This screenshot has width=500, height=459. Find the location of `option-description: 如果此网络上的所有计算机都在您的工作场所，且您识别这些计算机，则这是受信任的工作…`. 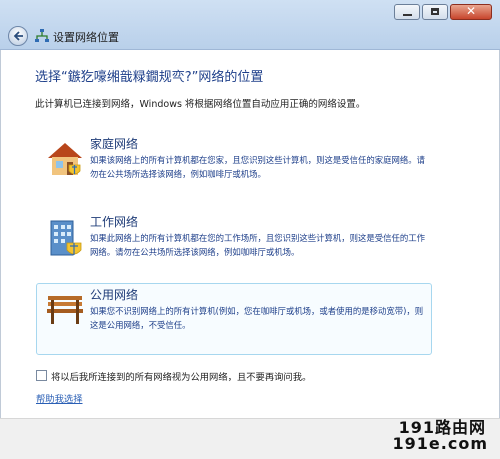

option-description: 如果此网络上的所有计算机都在您的工作场所，且您识别这些计算机，则这是受信任的工作… is located at coordinates (257, 245).